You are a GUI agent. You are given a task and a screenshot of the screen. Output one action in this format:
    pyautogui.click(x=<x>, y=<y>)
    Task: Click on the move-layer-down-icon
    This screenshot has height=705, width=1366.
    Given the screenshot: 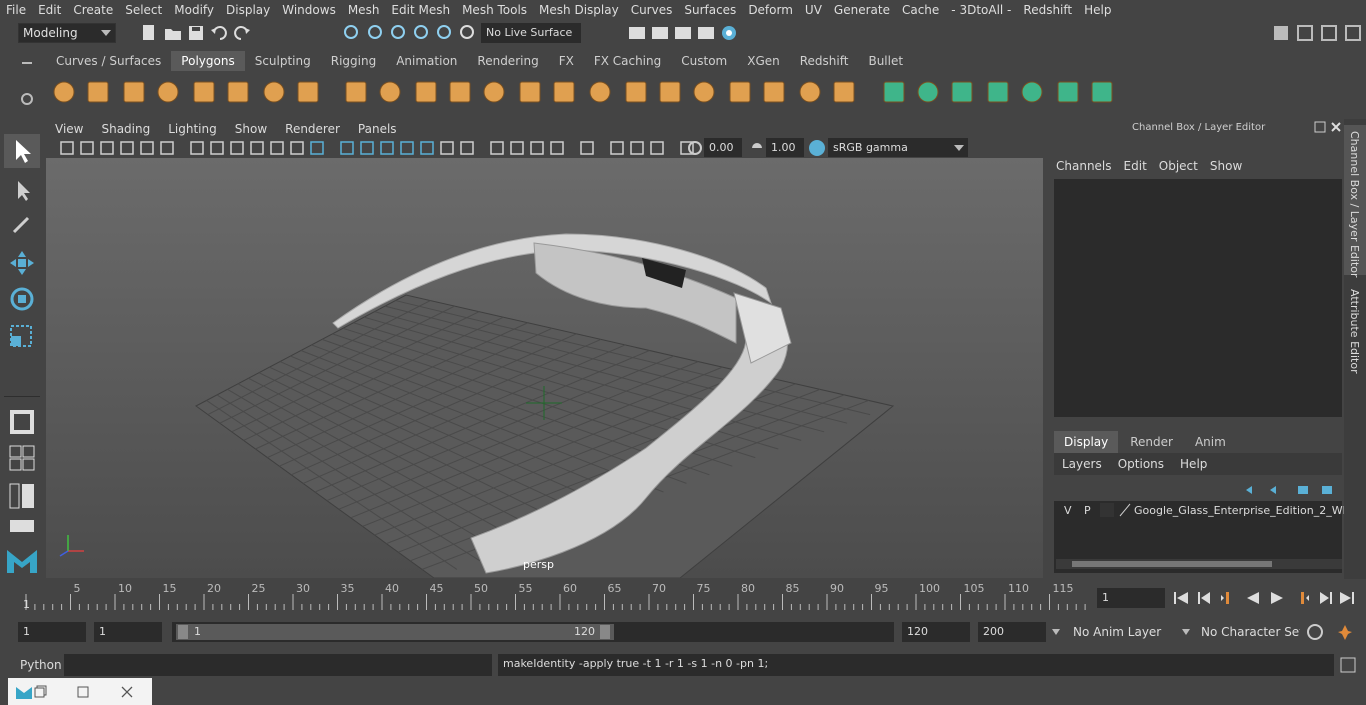 What is the action you would take?
    pyautogui.click(x=1276, y=490)
    